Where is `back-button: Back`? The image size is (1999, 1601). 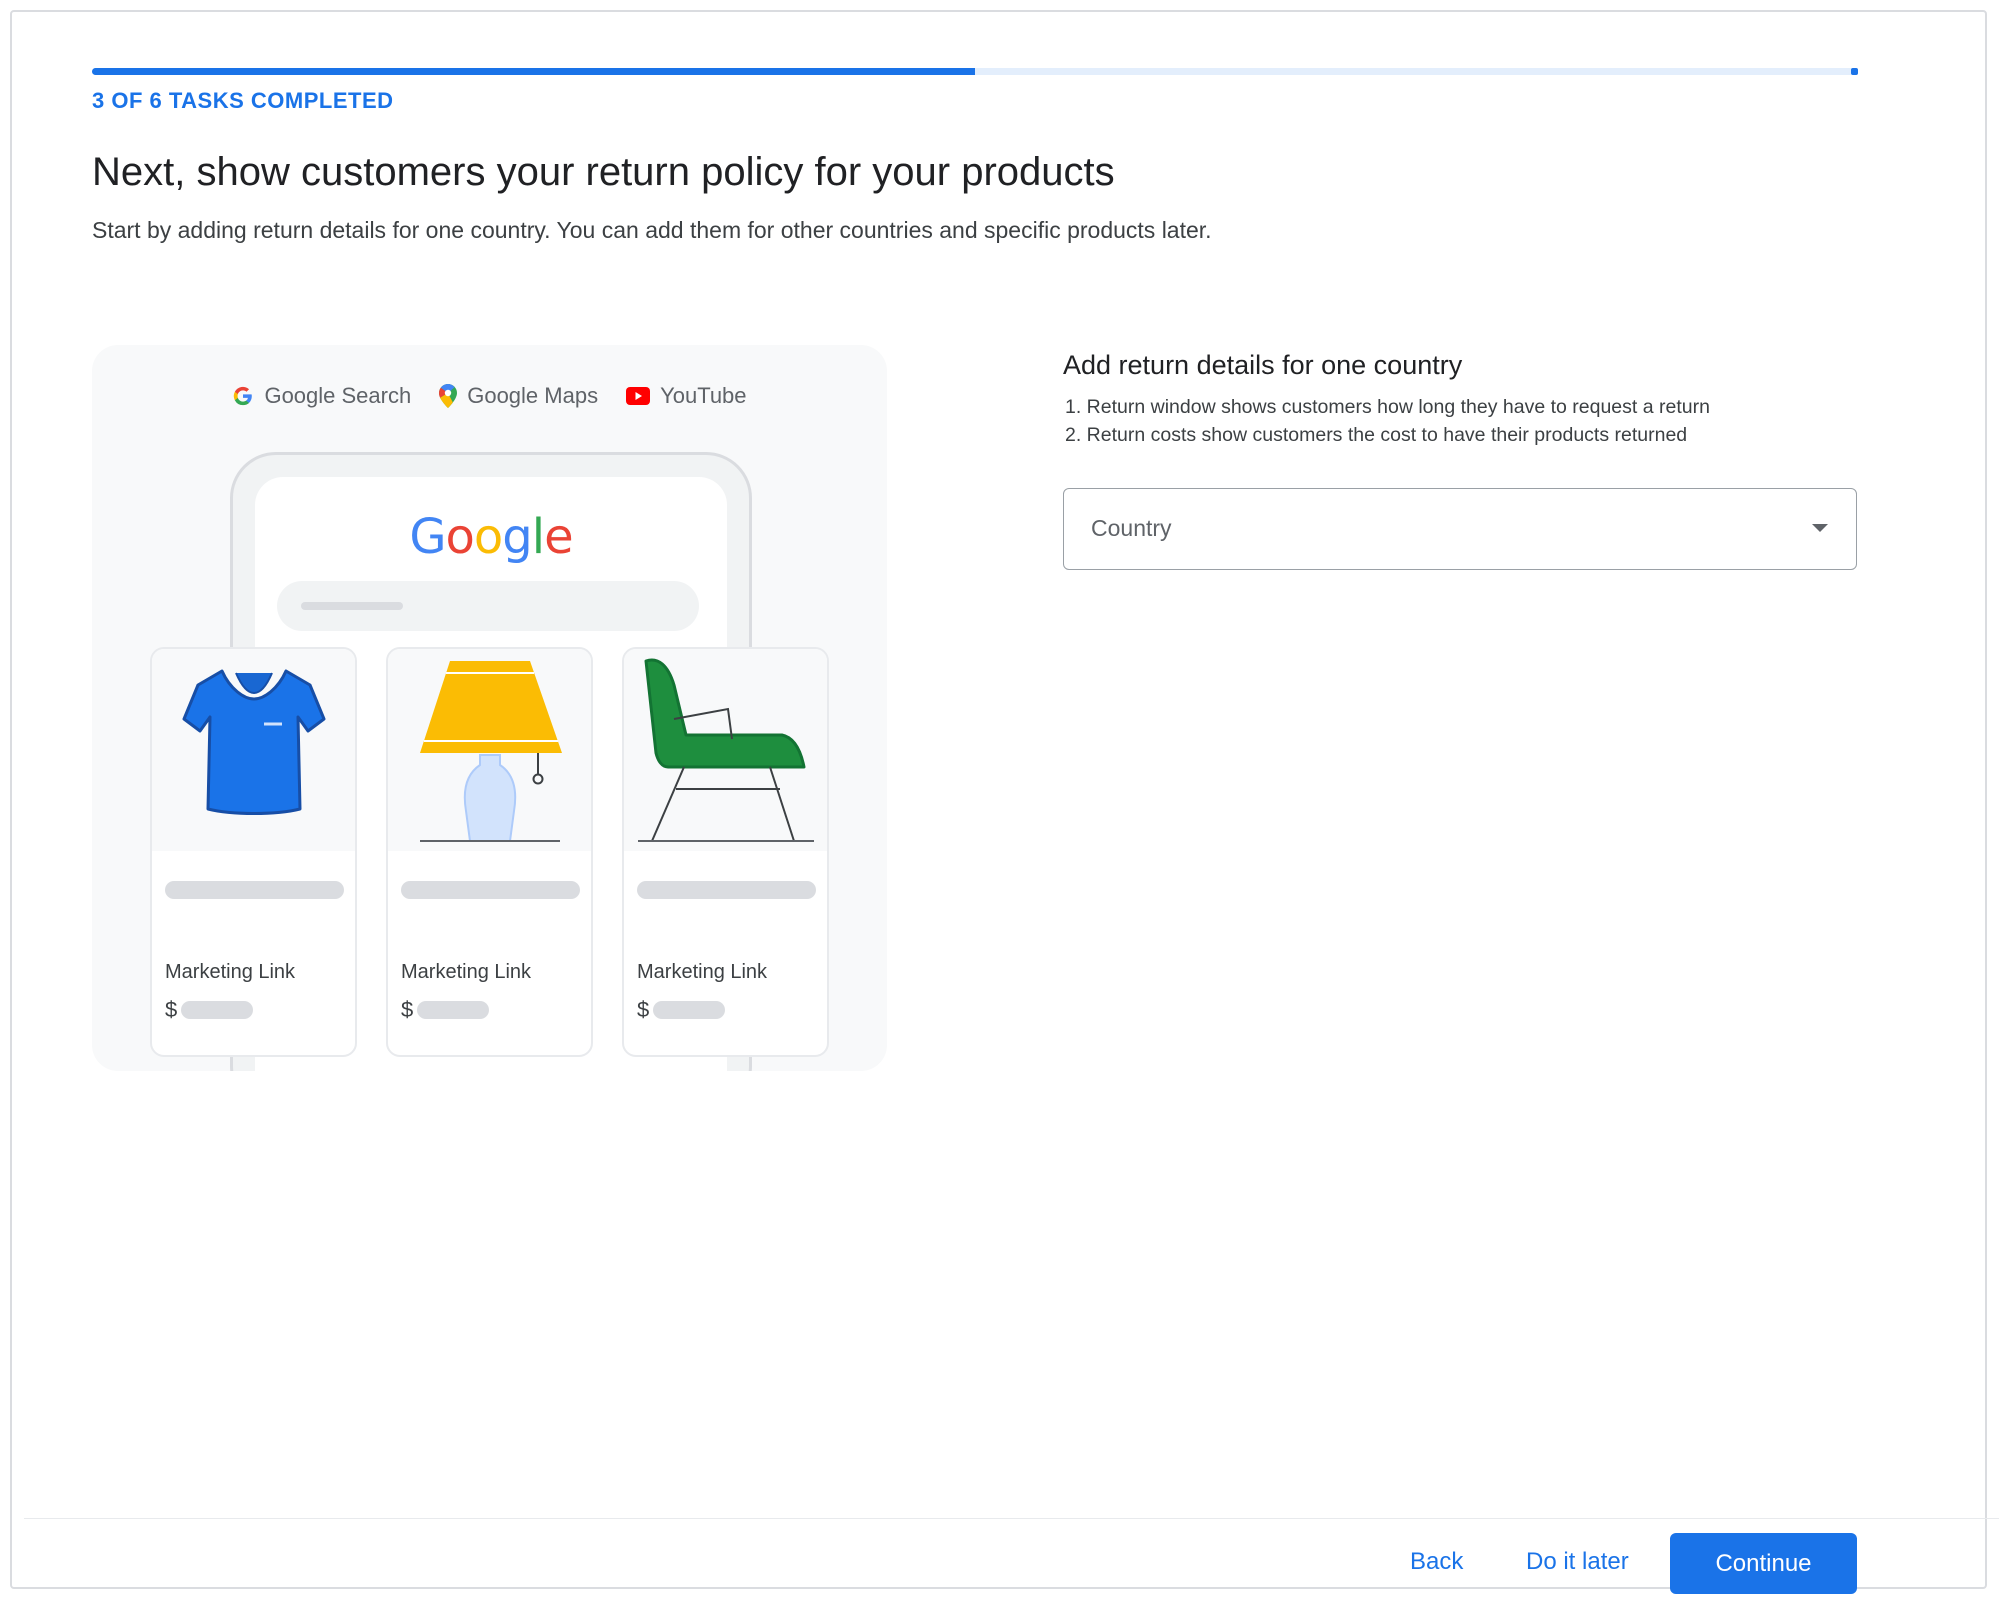
back-button: Back is located at coordinates (1436, 1562).